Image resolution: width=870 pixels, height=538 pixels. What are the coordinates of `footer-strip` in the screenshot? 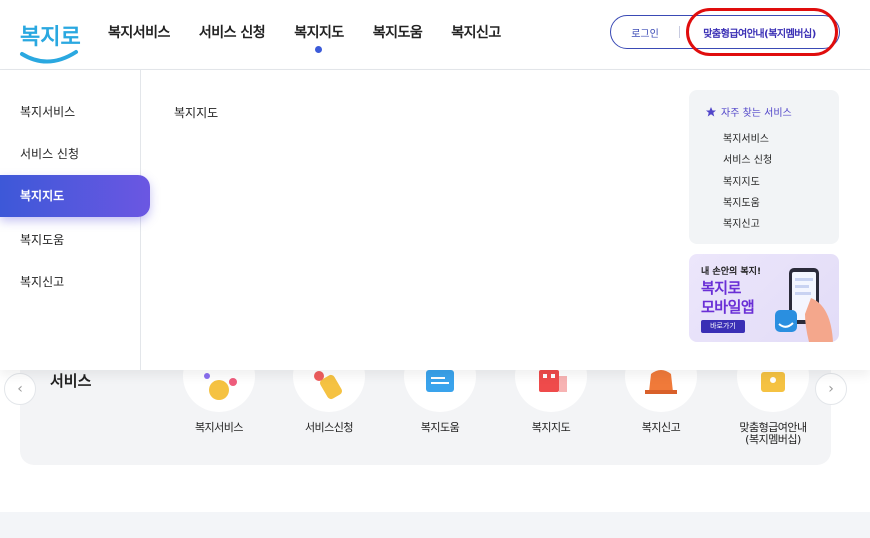 It's located at (435, 525).